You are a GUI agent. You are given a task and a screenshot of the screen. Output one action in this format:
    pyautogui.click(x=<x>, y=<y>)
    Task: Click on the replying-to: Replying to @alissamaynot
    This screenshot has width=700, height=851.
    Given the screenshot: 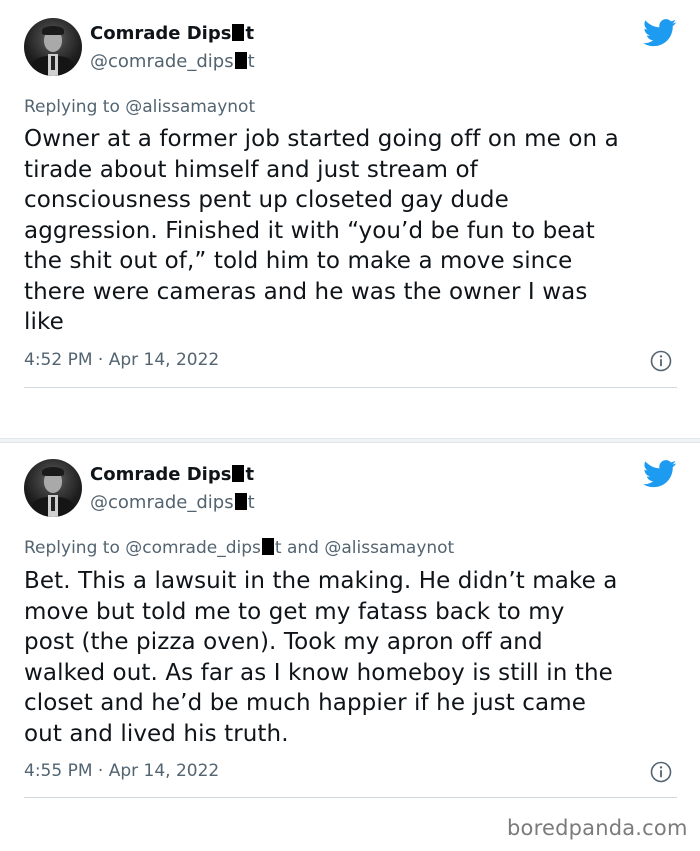 What is the action you would take?
    pyautogui.click(x=140, y=107)
    